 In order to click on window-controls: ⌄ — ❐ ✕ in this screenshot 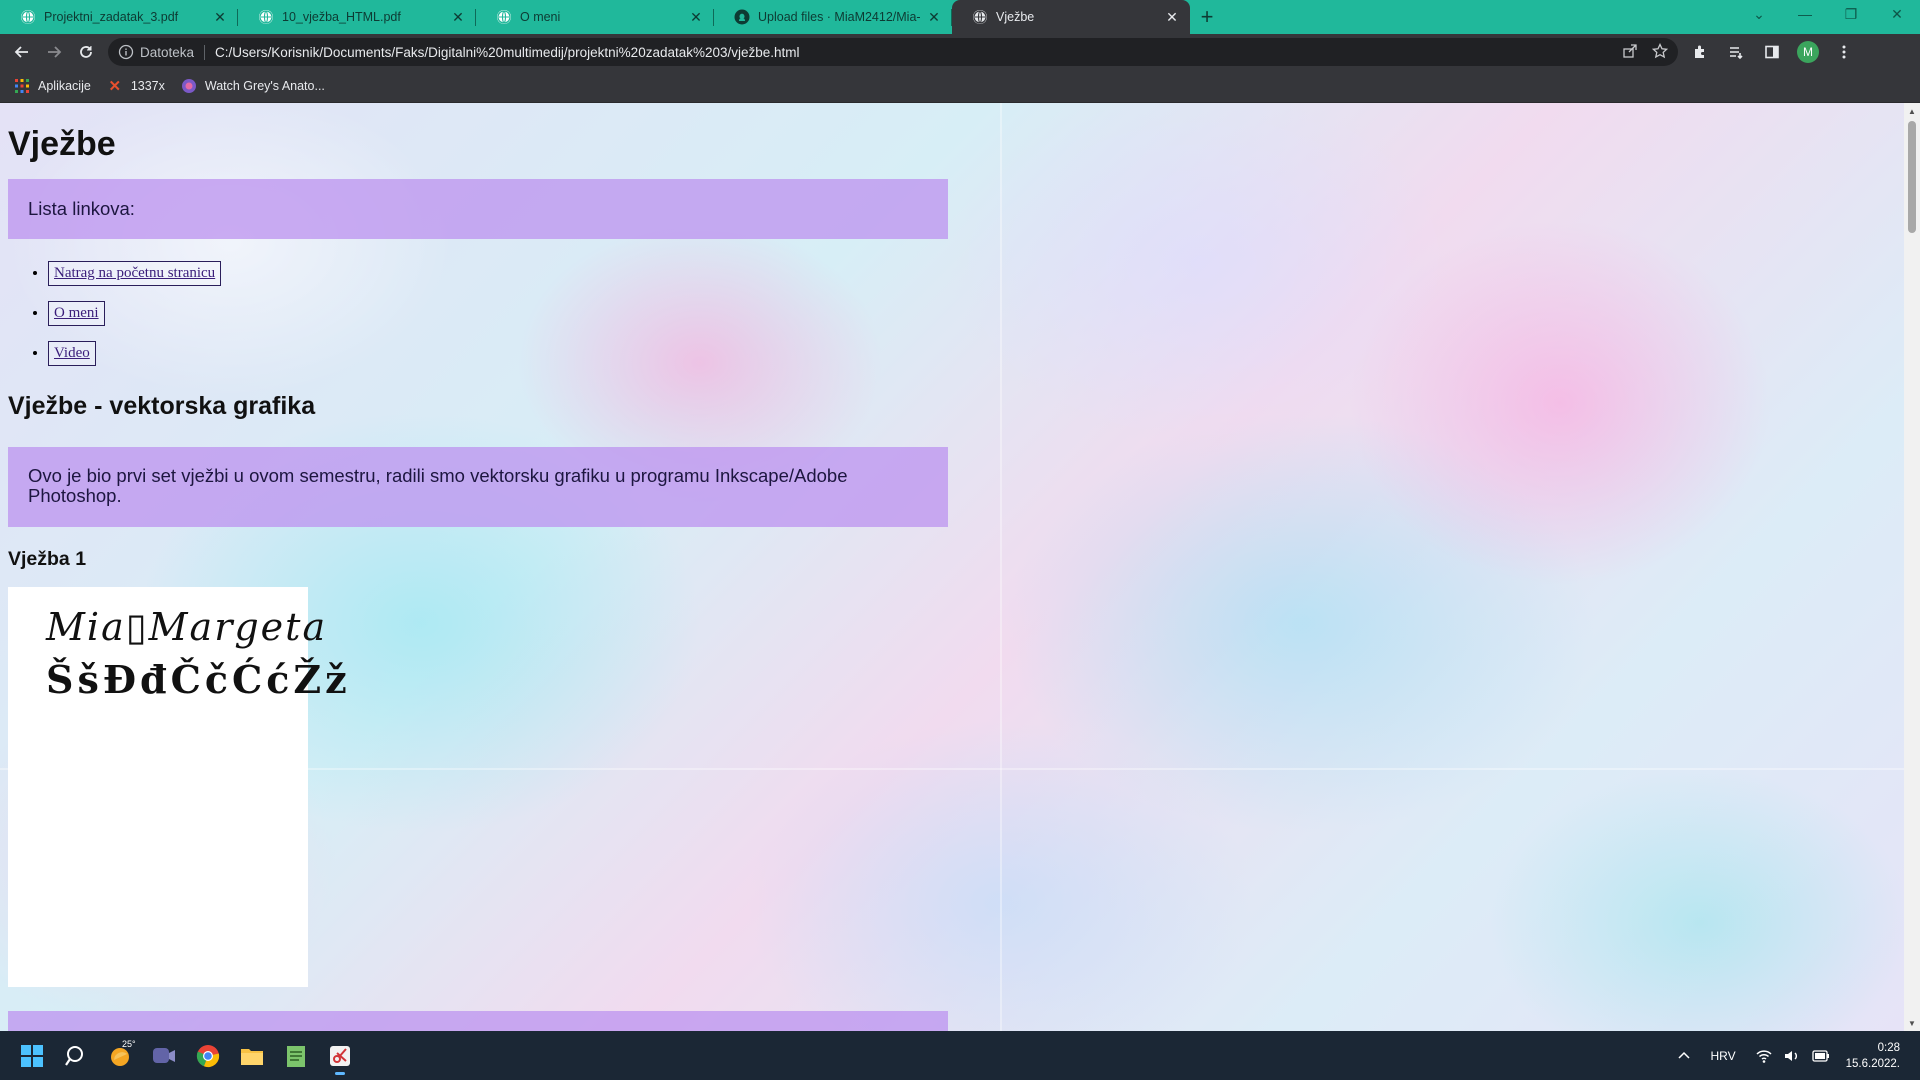, I will do `click(1828, 17)`.